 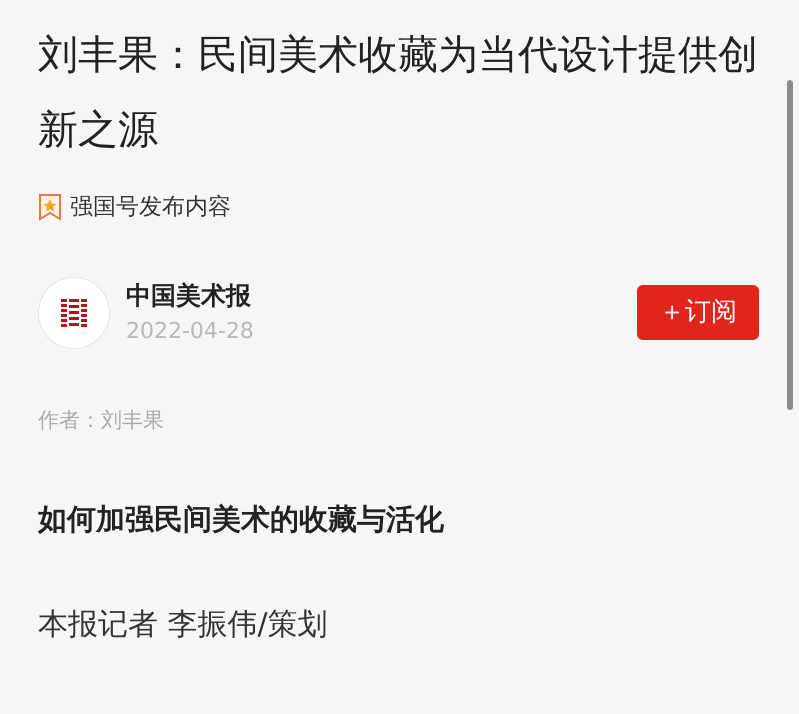 What do you see at coordinates (50, 207) in the screenshot?
I see `bookmark-star-icon` at bounding box center [50, 207].